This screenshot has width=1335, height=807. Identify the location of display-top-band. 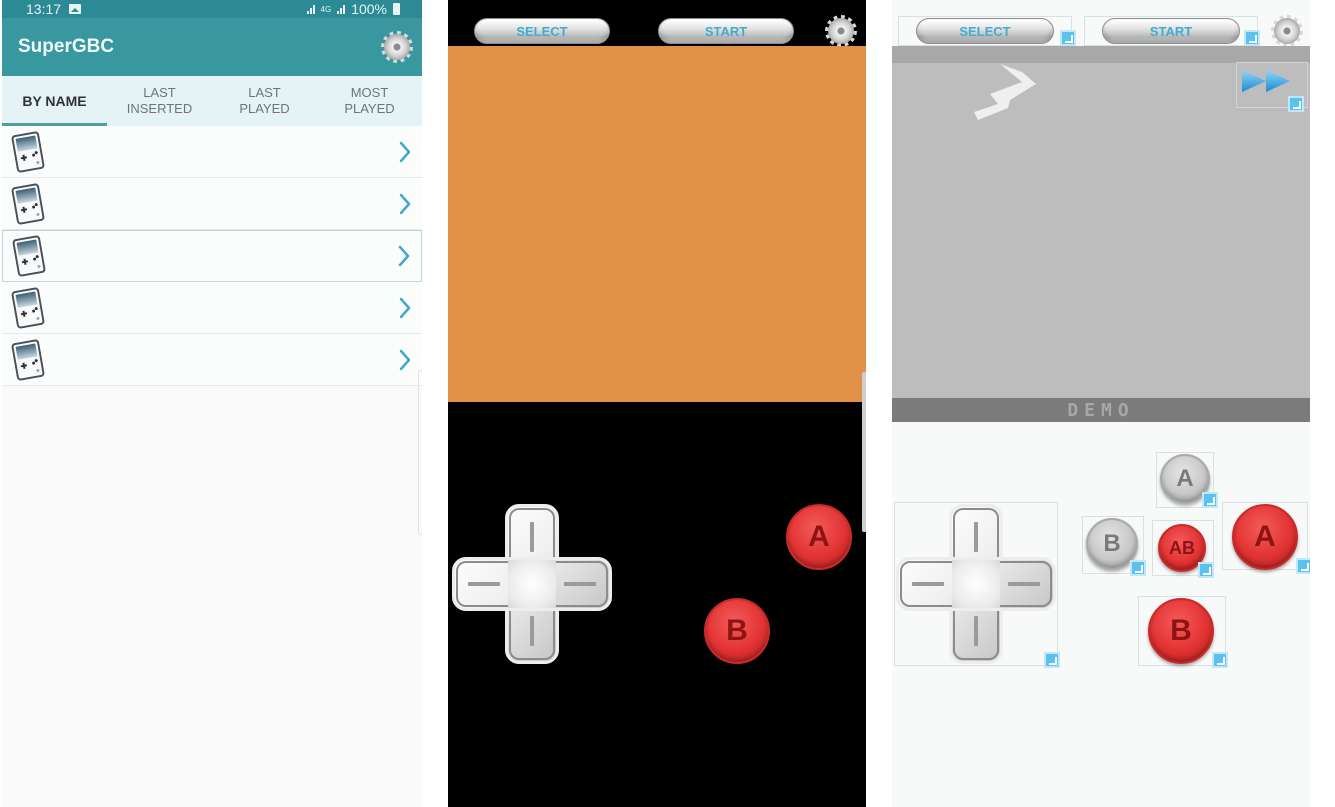
(1101, 54).